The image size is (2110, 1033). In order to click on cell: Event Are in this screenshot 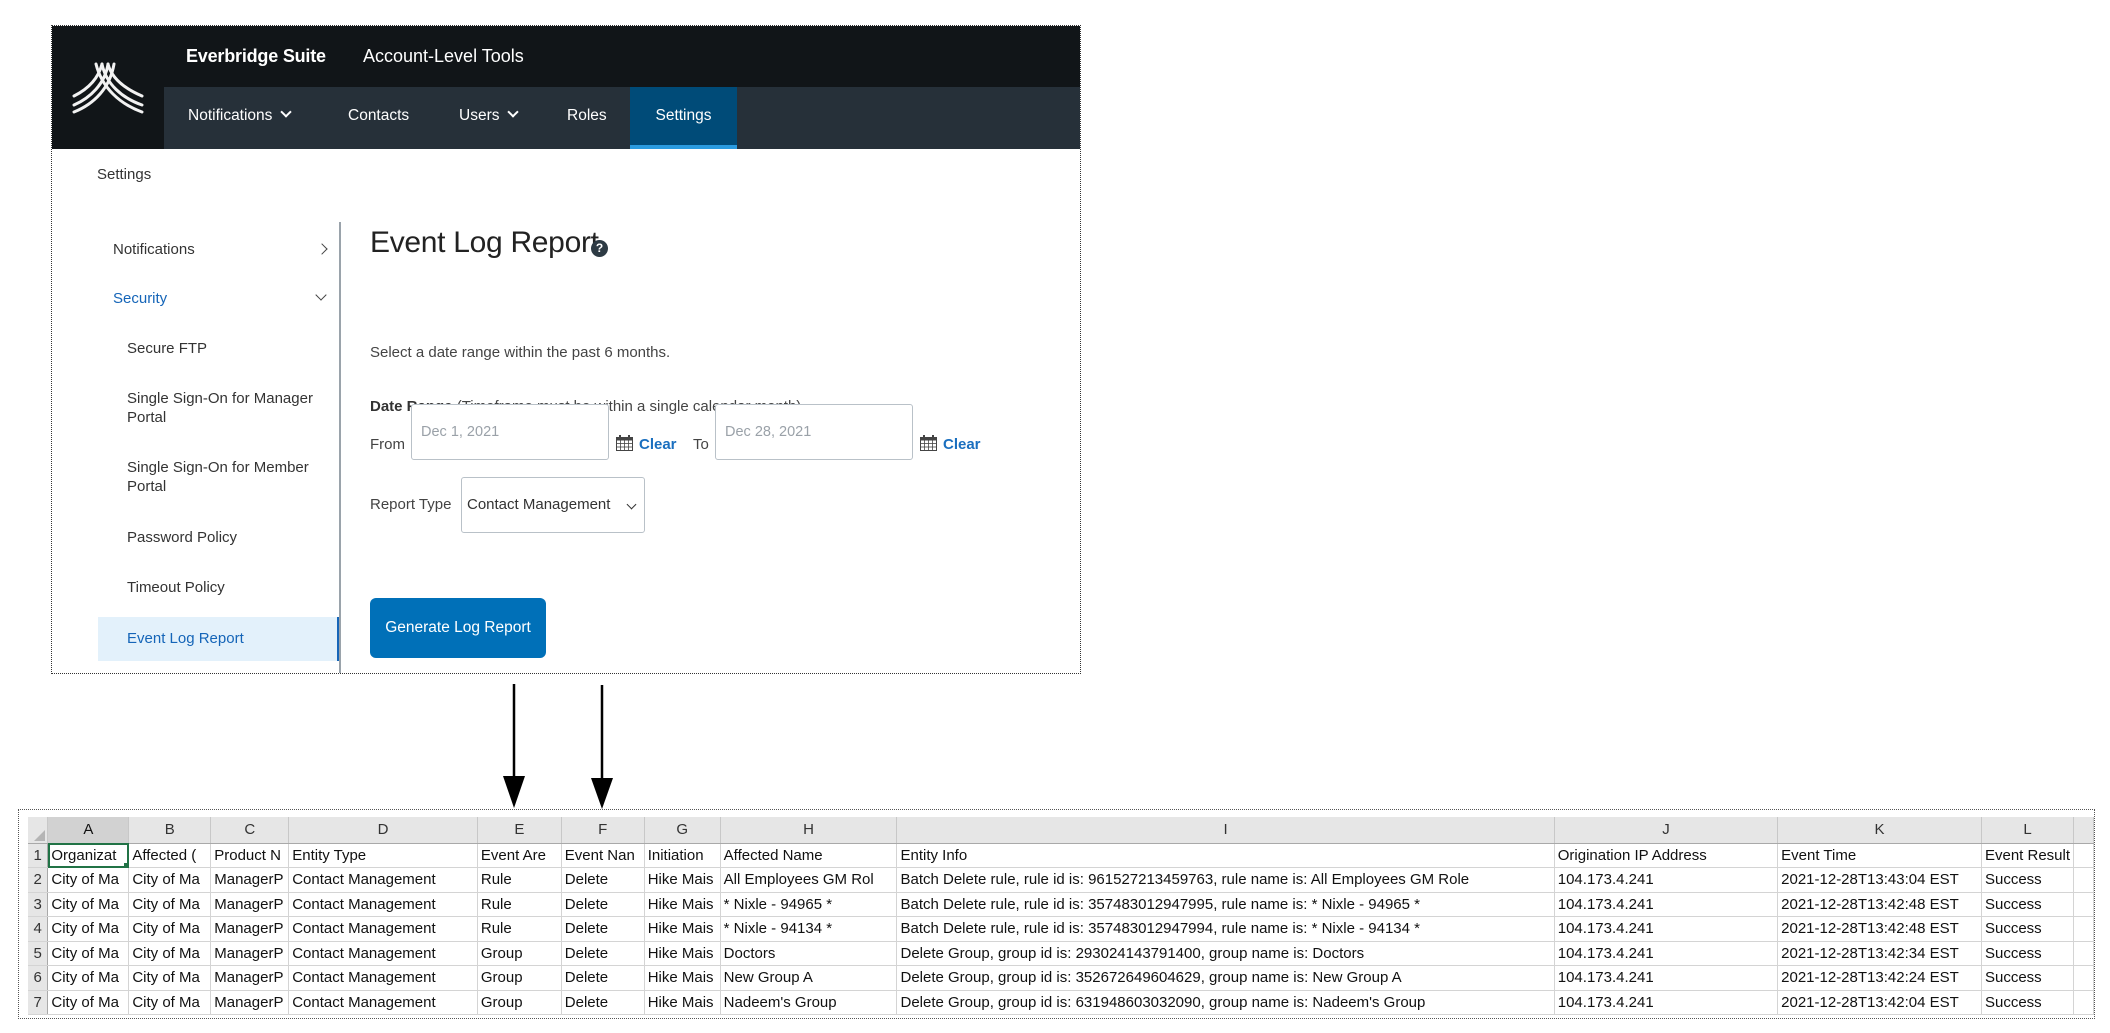, I will do `click(519, 855)`.